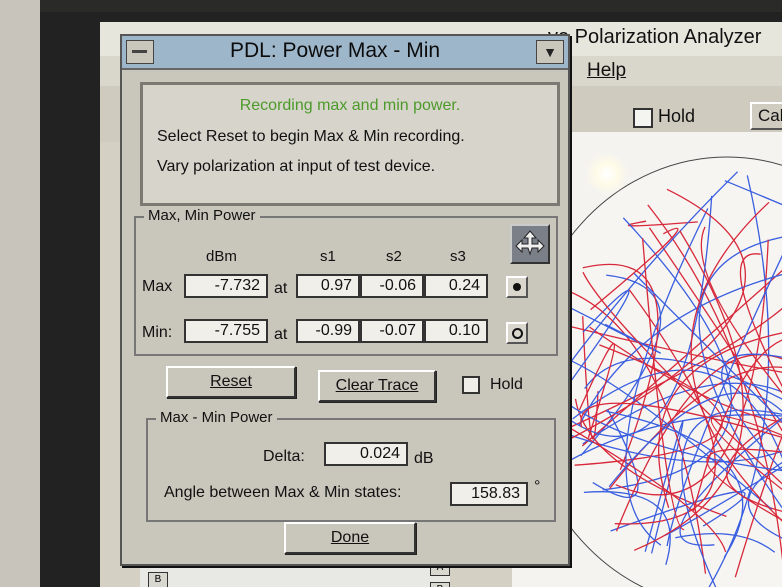 The width and height of the screenshot is (782, 587). What do you see at coordinates (157, 332) in the screenshot?
I see `min-label: Min:` at bounding box center [157, 332].